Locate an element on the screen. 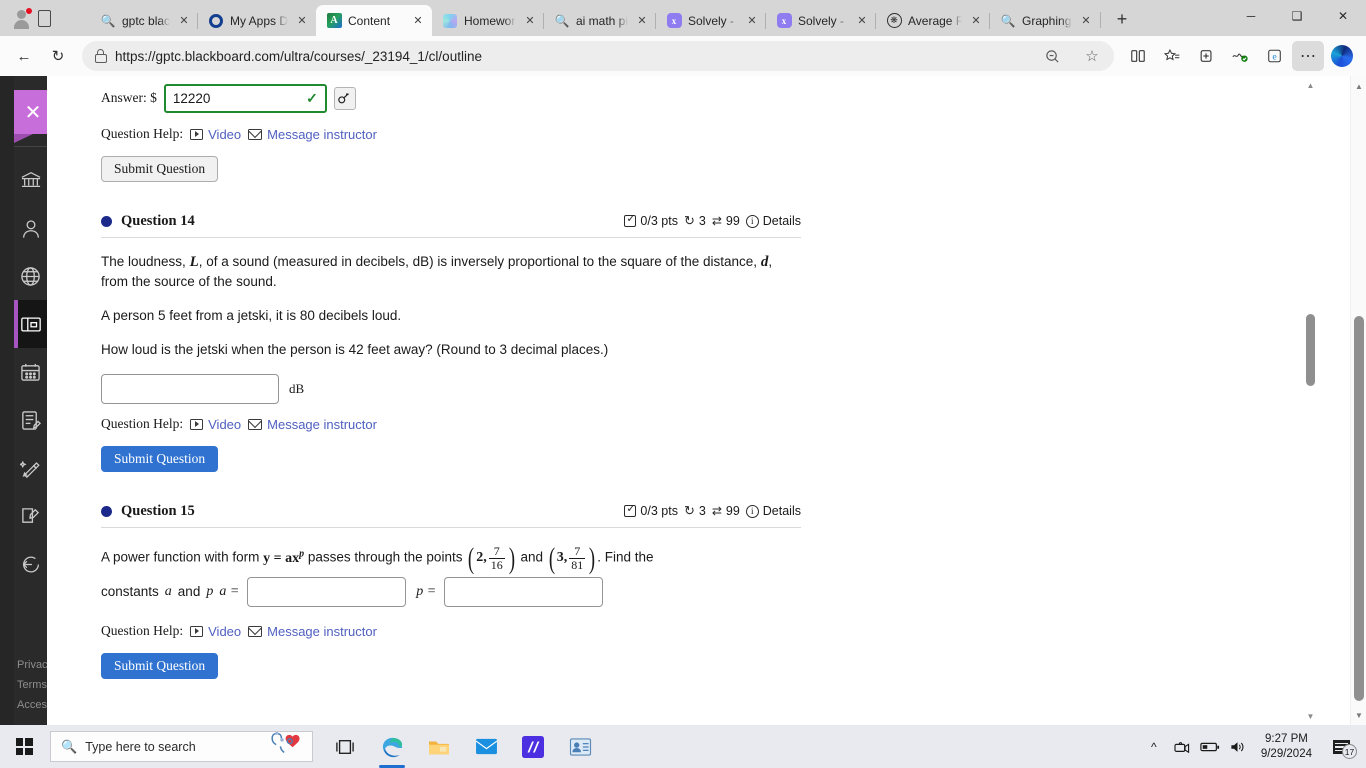 This screenshot has height=768, width=1366. reload-button: ↻ is located at coordinates (58, 56).